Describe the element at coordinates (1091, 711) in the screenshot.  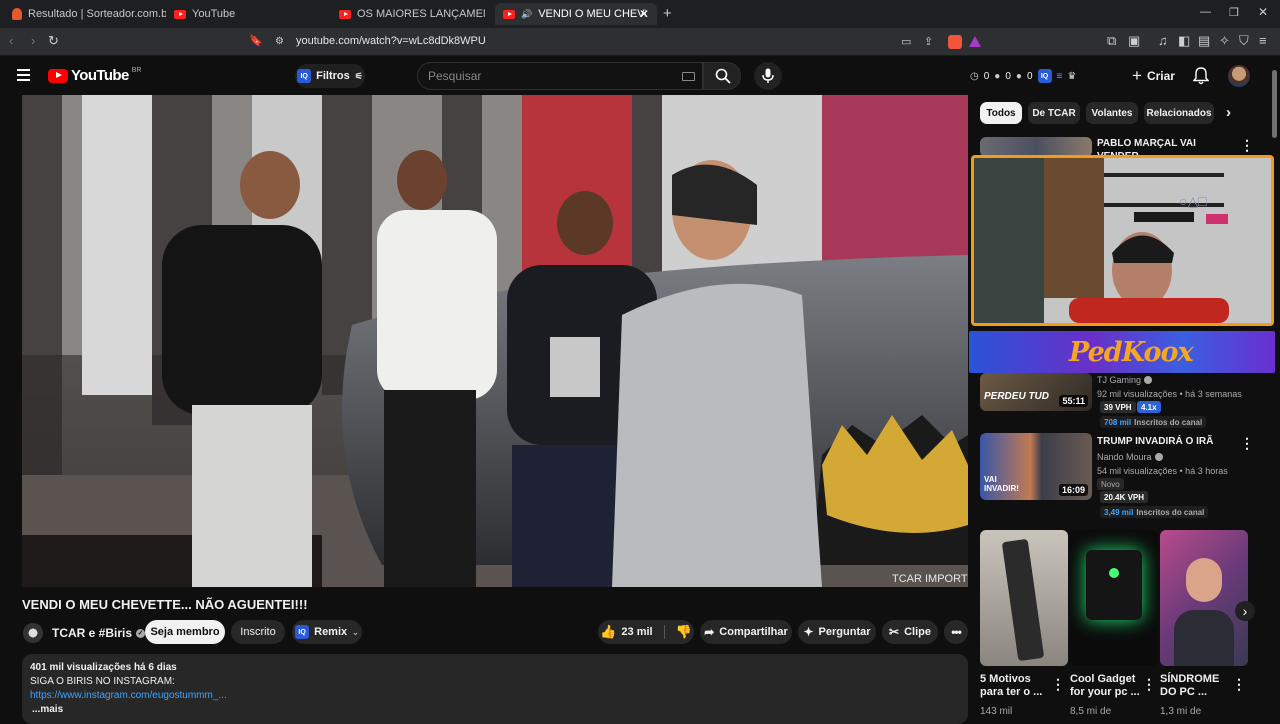
I see `short-views: 8,5 mi de` at that location.